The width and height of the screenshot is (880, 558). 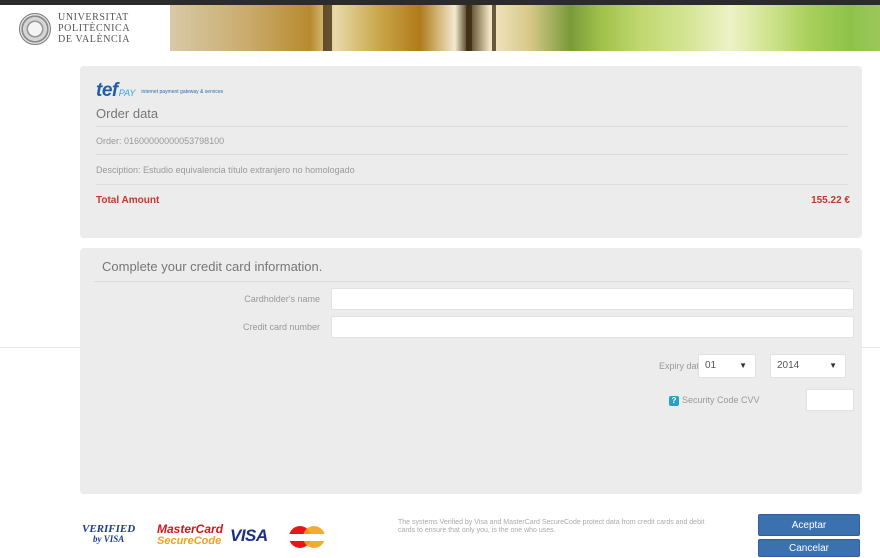 I want to click on tefpay-tagline: internet payment gateway & services, so click(x=182, y=92).